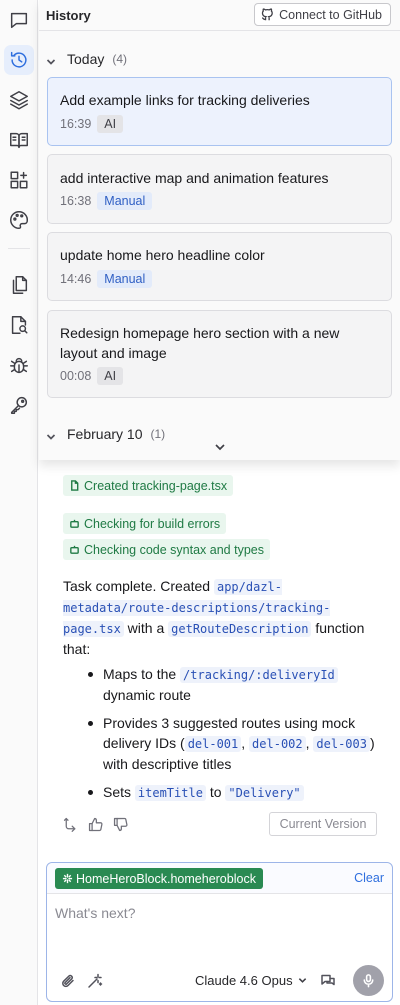 The height and width of the screenshot is (1005, 400). What do you see at coordinates (68, 15) in the screenshot?
I see `history-title: History` at bounding box center [68, 15].